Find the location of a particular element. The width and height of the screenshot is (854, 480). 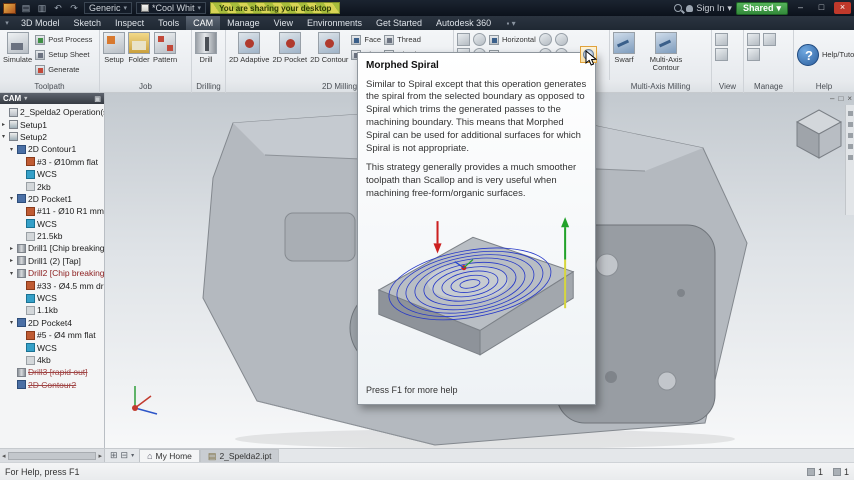

browser-horizontal-scrollbar: ◂ ▸ is located at coordinates (52, 455).